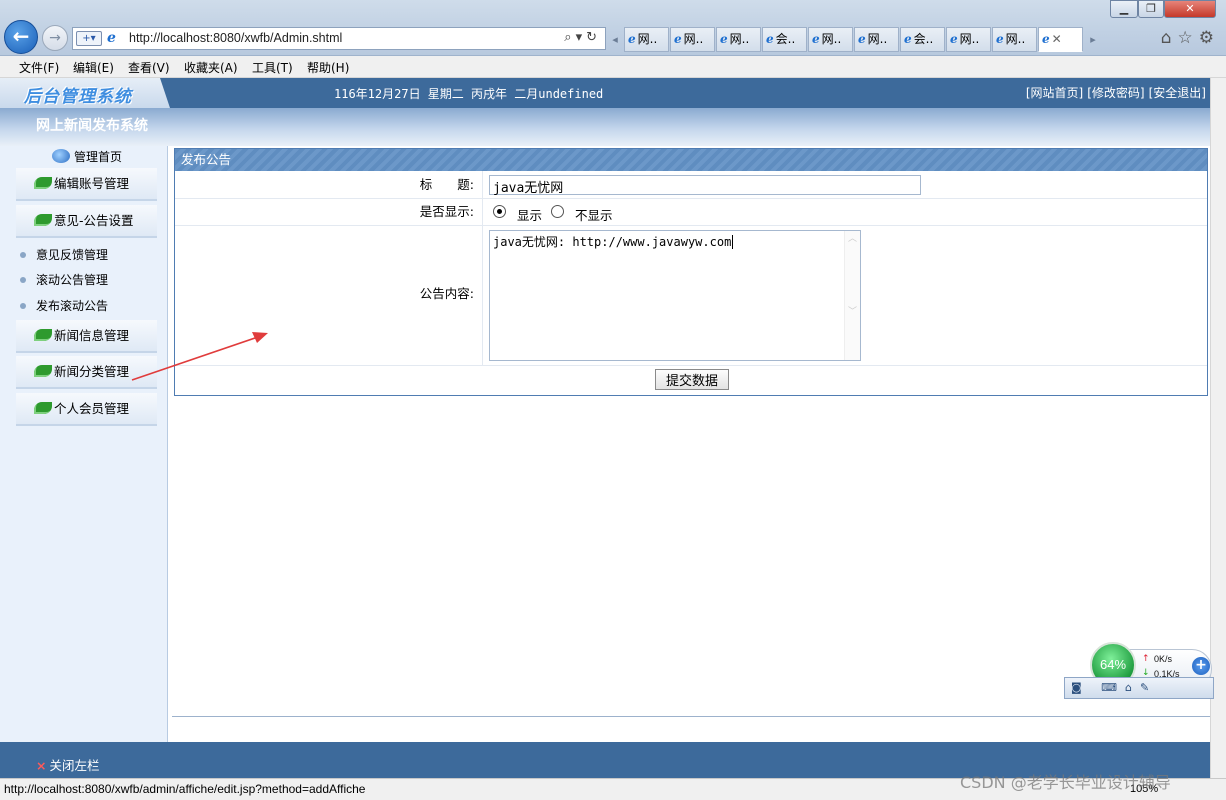  What do you see at coordinates (605, 127) in the screenshot?
I see `subheader: 网上新闻发布系统` at bounding box center [605, 127].